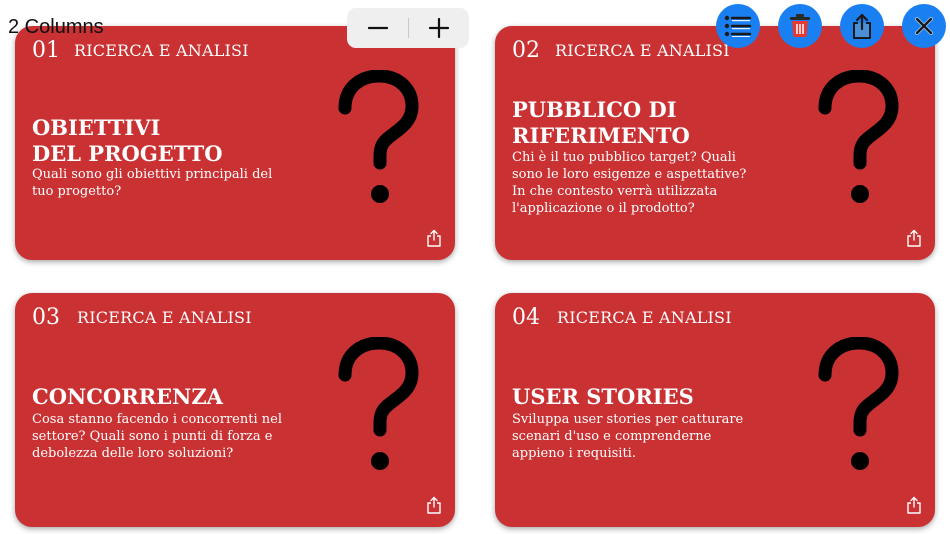 This screenshot has width=950, height=534. What do you see at coordinates (594, 109) in the screenshot?
I see `card-title-line: PUBBLICO DI` at bounding box center [594, 109].